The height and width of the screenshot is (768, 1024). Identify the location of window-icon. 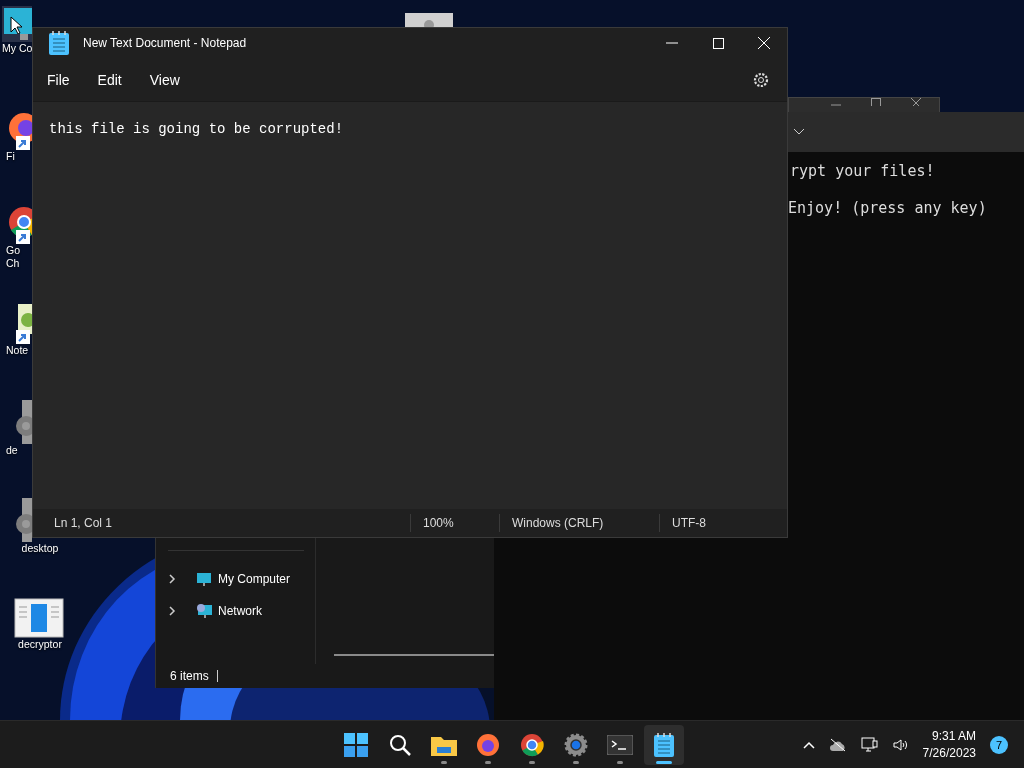
(429, 20).